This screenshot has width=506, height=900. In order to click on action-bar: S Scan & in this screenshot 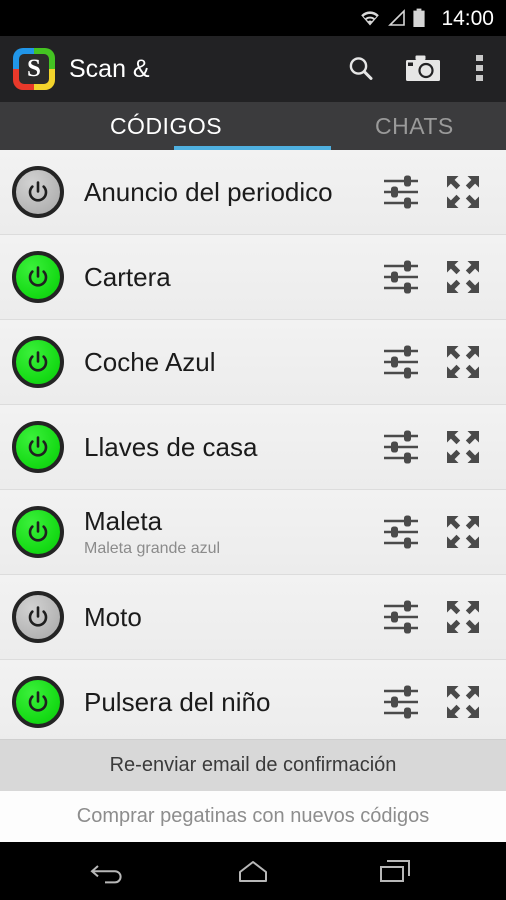, I will do `click(253, 69)`.